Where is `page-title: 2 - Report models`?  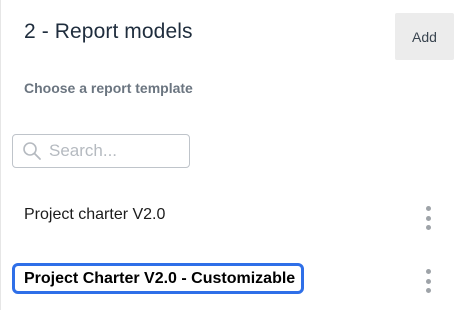 page-title: 2 - Report models is located at coordinates (108, 31).